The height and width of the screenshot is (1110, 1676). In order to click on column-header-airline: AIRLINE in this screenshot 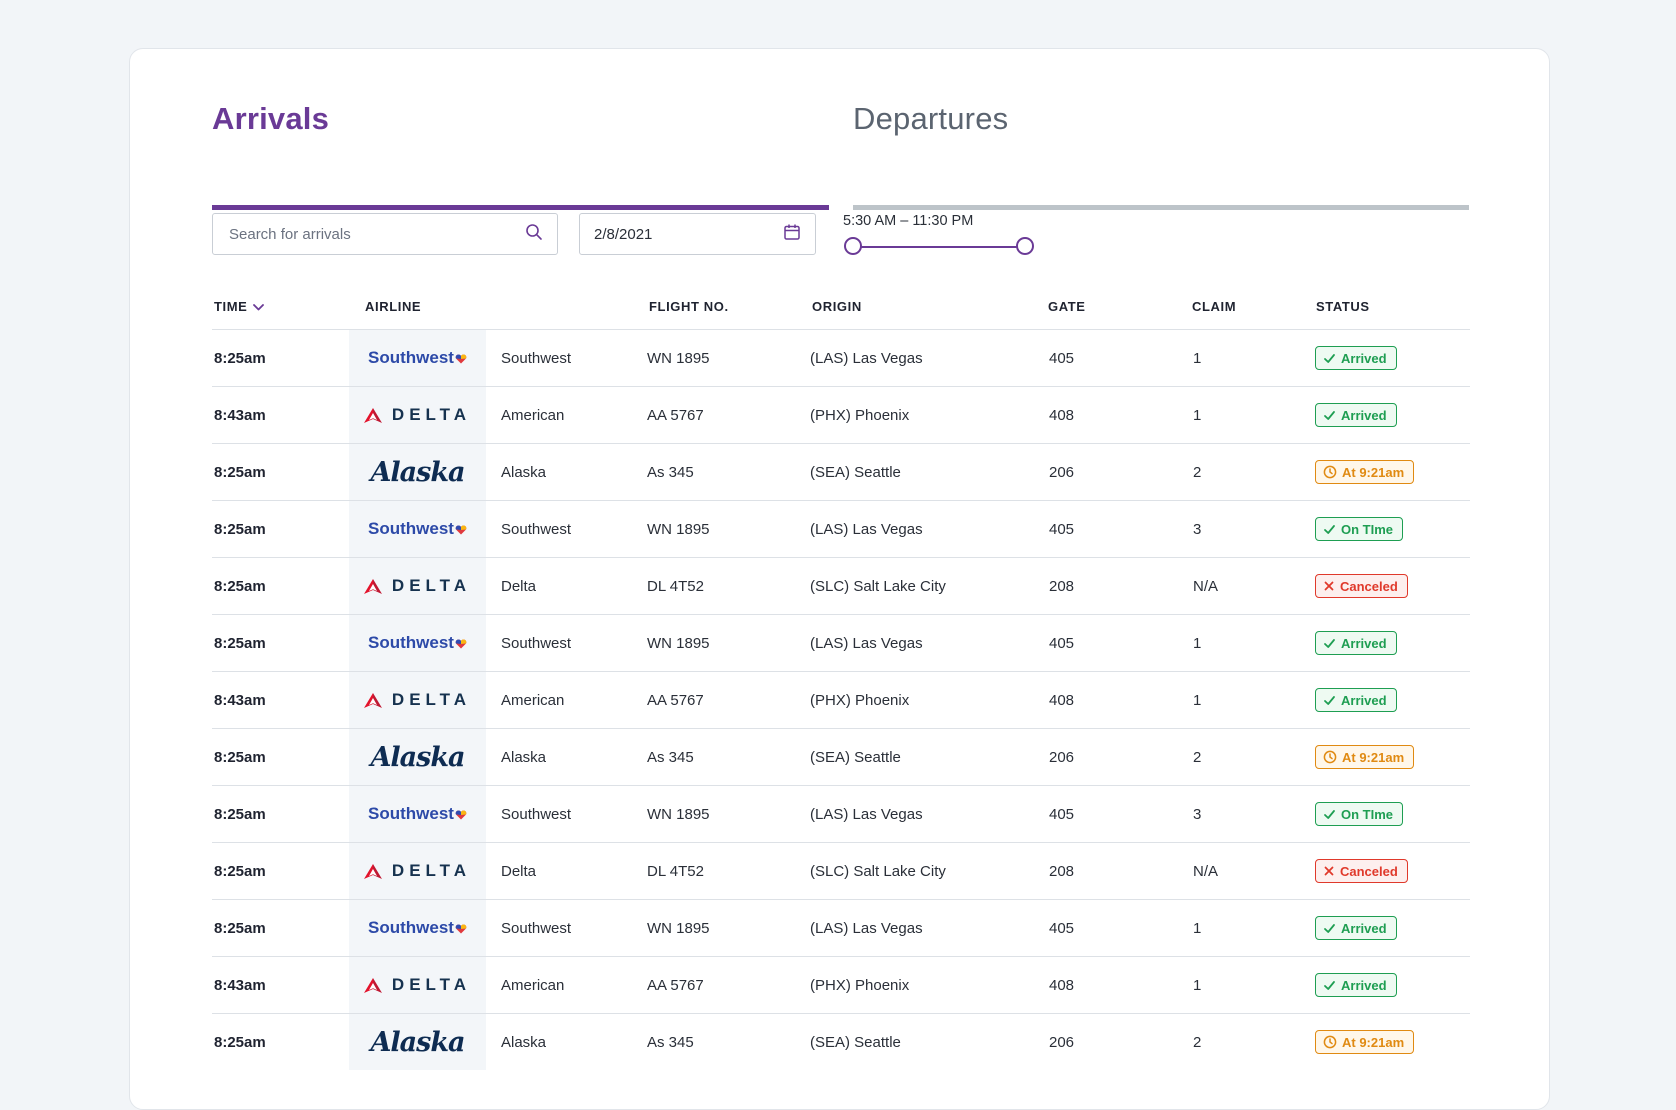, I will do `click(393, 306)`.